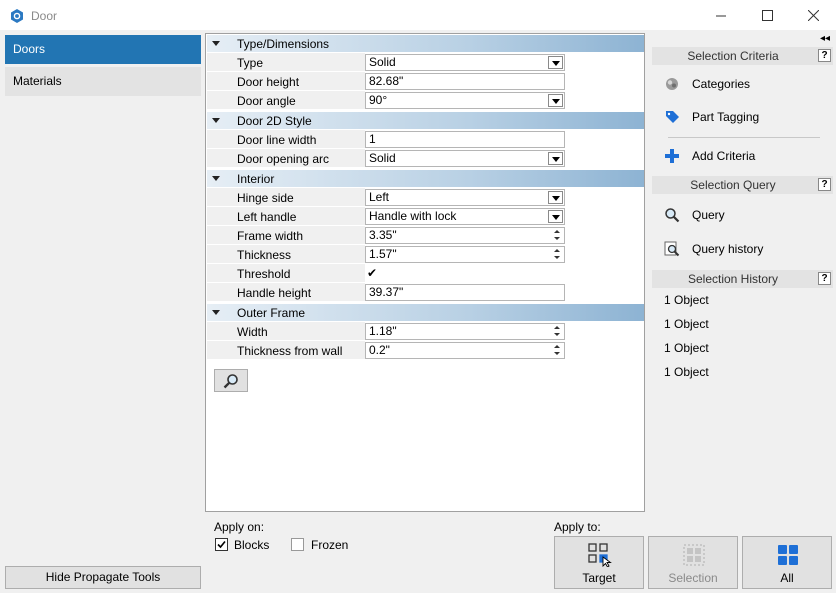 The width and height of the screenshot is (836, 593). I want to click on section-title: Selection Query, so click(733, 185).